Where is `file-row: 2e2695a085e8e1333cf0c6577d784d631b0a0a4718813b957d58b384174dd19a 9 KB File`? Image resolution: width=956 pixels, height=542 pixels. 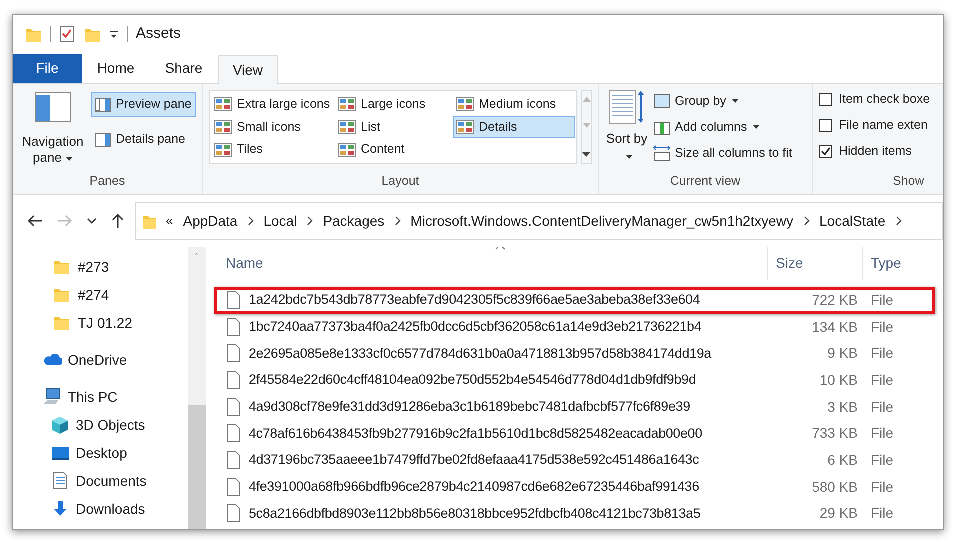 file-row: 2e2695a085e8e1333cf0c6577d784d631b0a0a4718813b957d58b384174dd19a 9 KB File is located at coordinates (574, 354).